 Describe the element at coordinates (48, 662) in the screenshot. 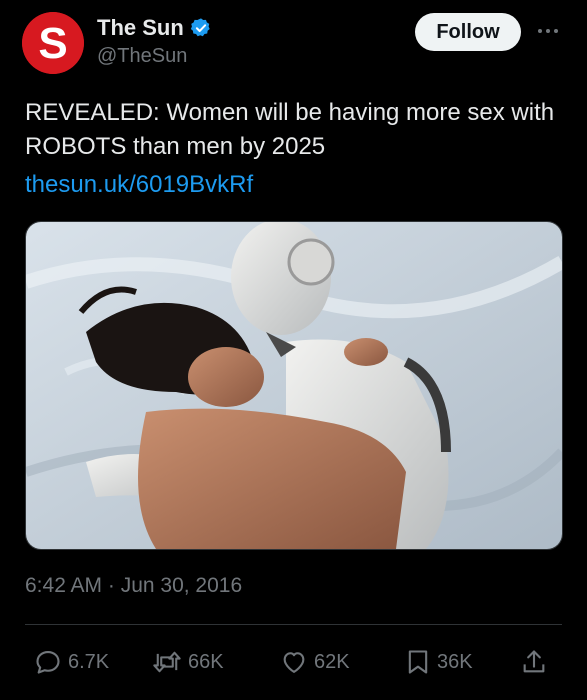

I see `reply-icon` at that location.